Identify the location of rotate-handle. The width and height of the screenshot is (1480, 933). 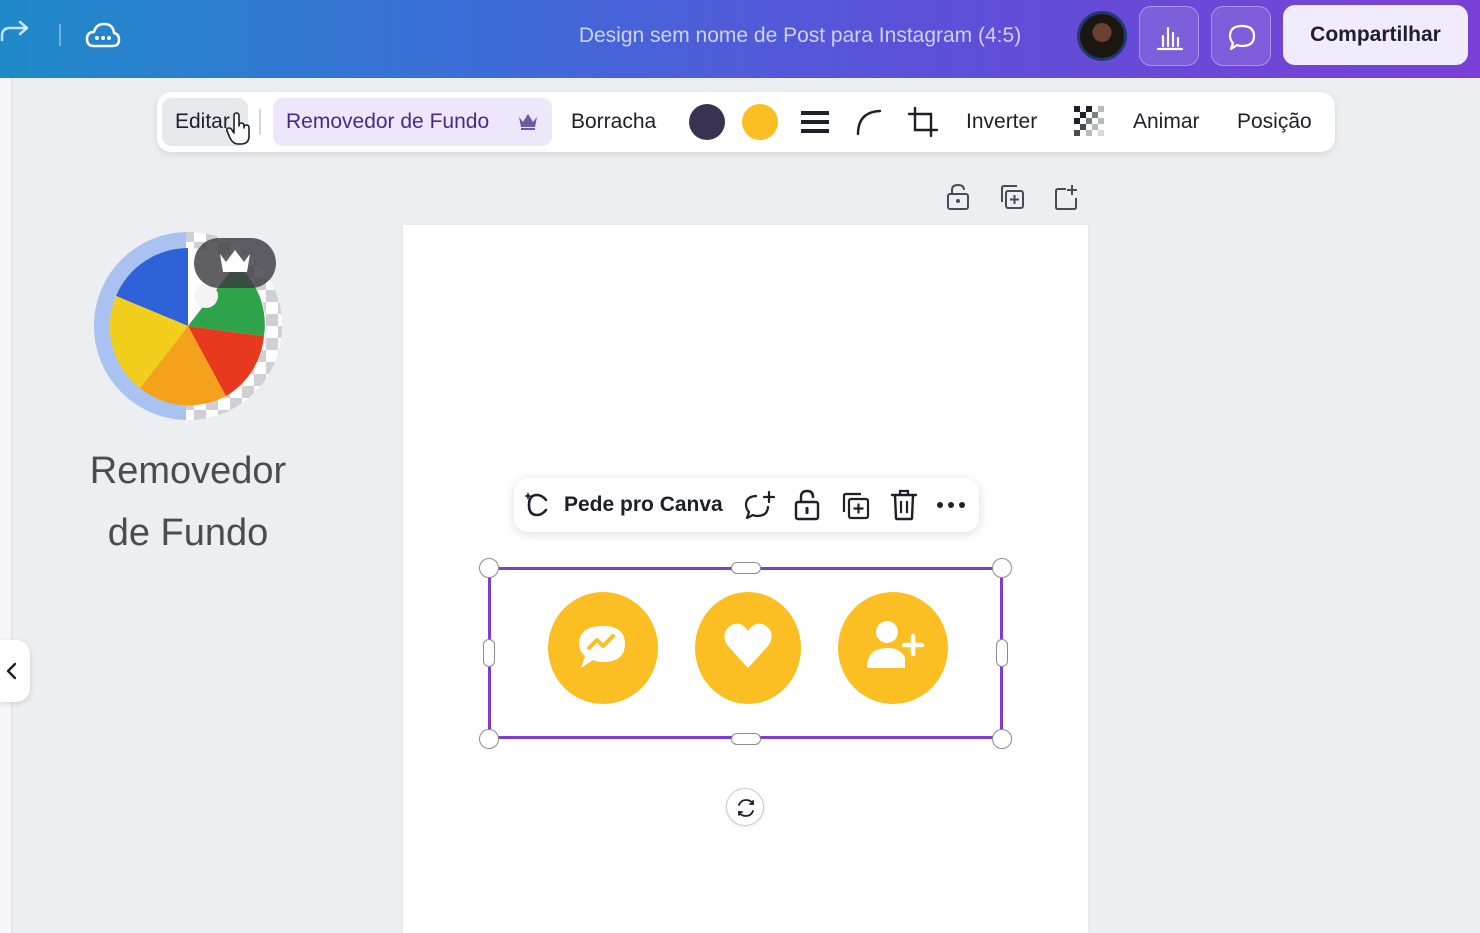
(745, 807).